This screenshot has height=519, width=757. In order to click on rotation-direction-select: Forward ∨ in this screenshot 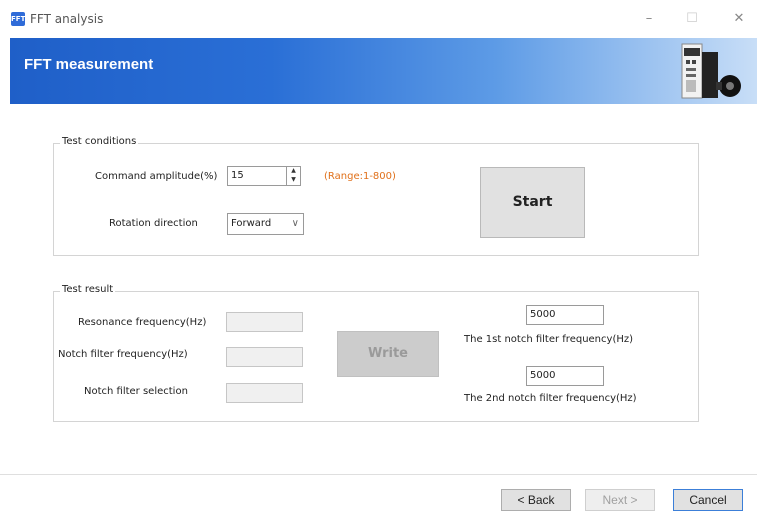, I will do `click(265, 224)`.